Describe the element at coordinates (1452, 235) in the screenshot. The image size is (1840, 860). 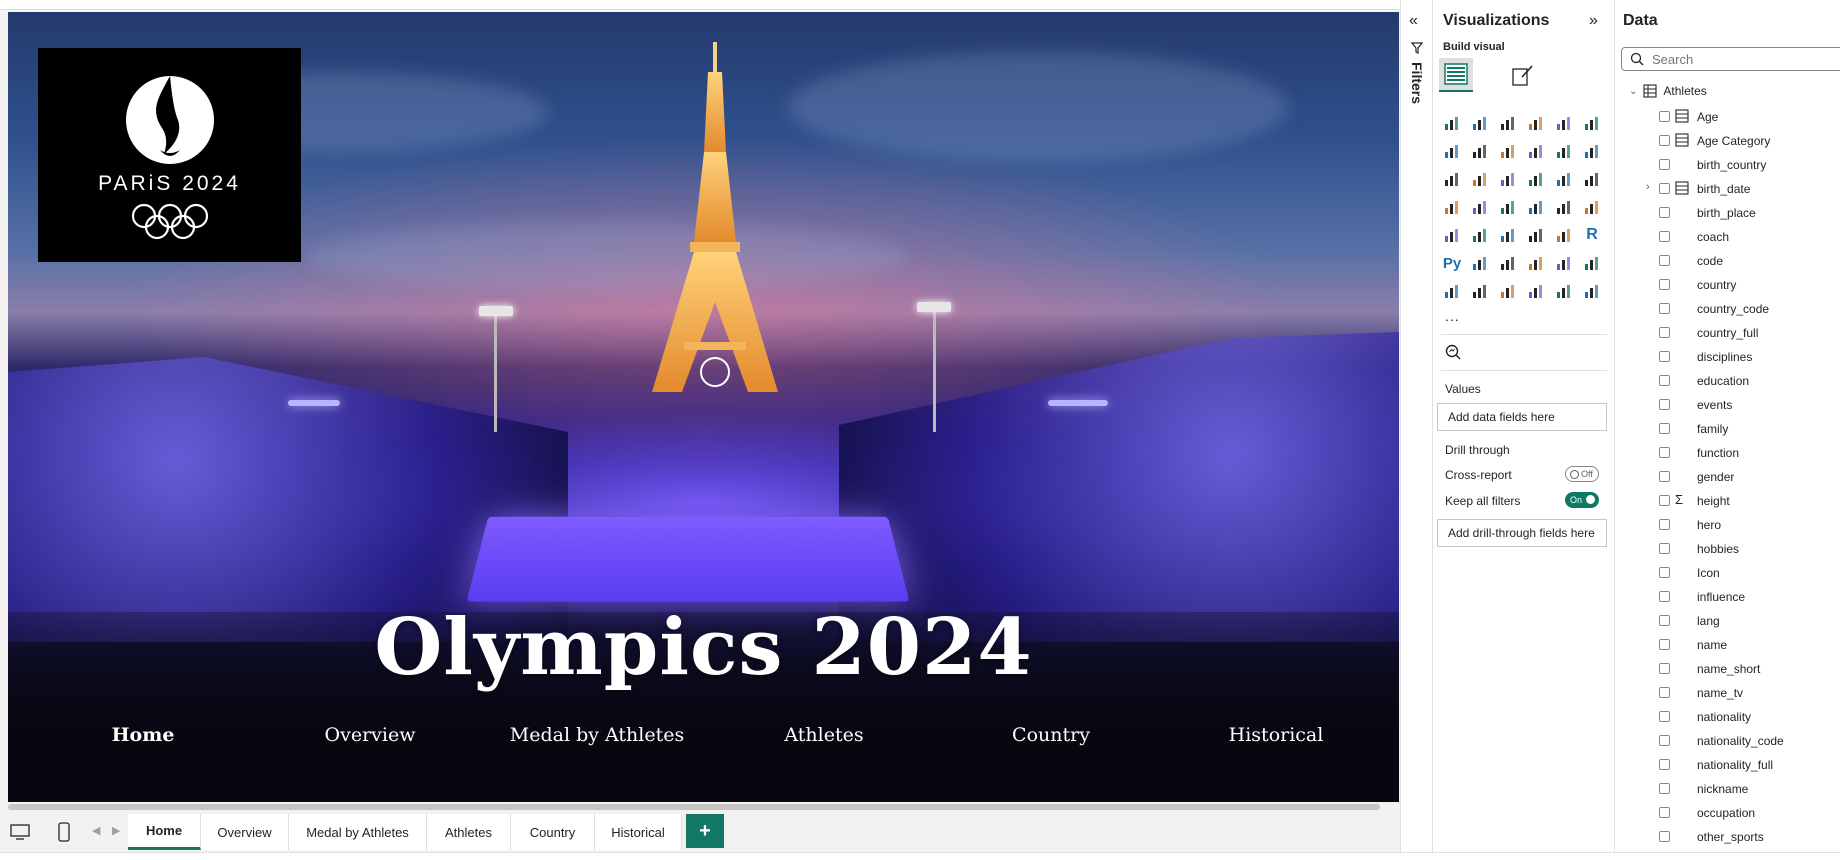
I see `multi-row-card-icon` at that location.